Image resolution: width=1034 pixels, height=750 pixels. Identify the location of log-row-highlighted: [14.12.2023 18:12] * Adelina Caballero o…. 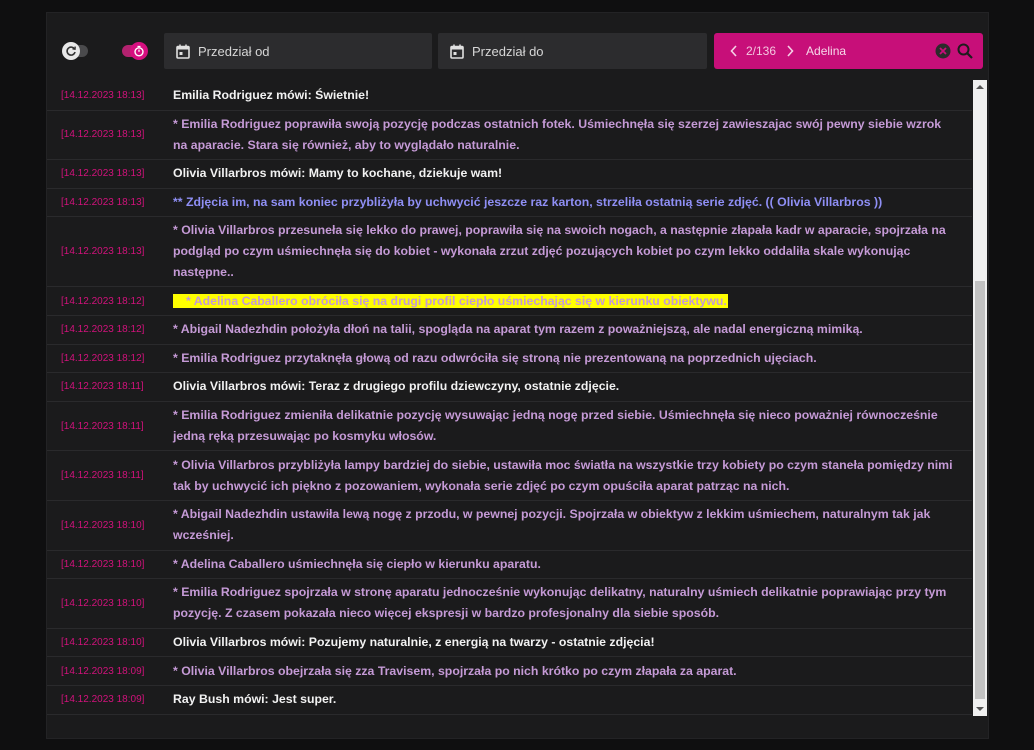
(509, 301).